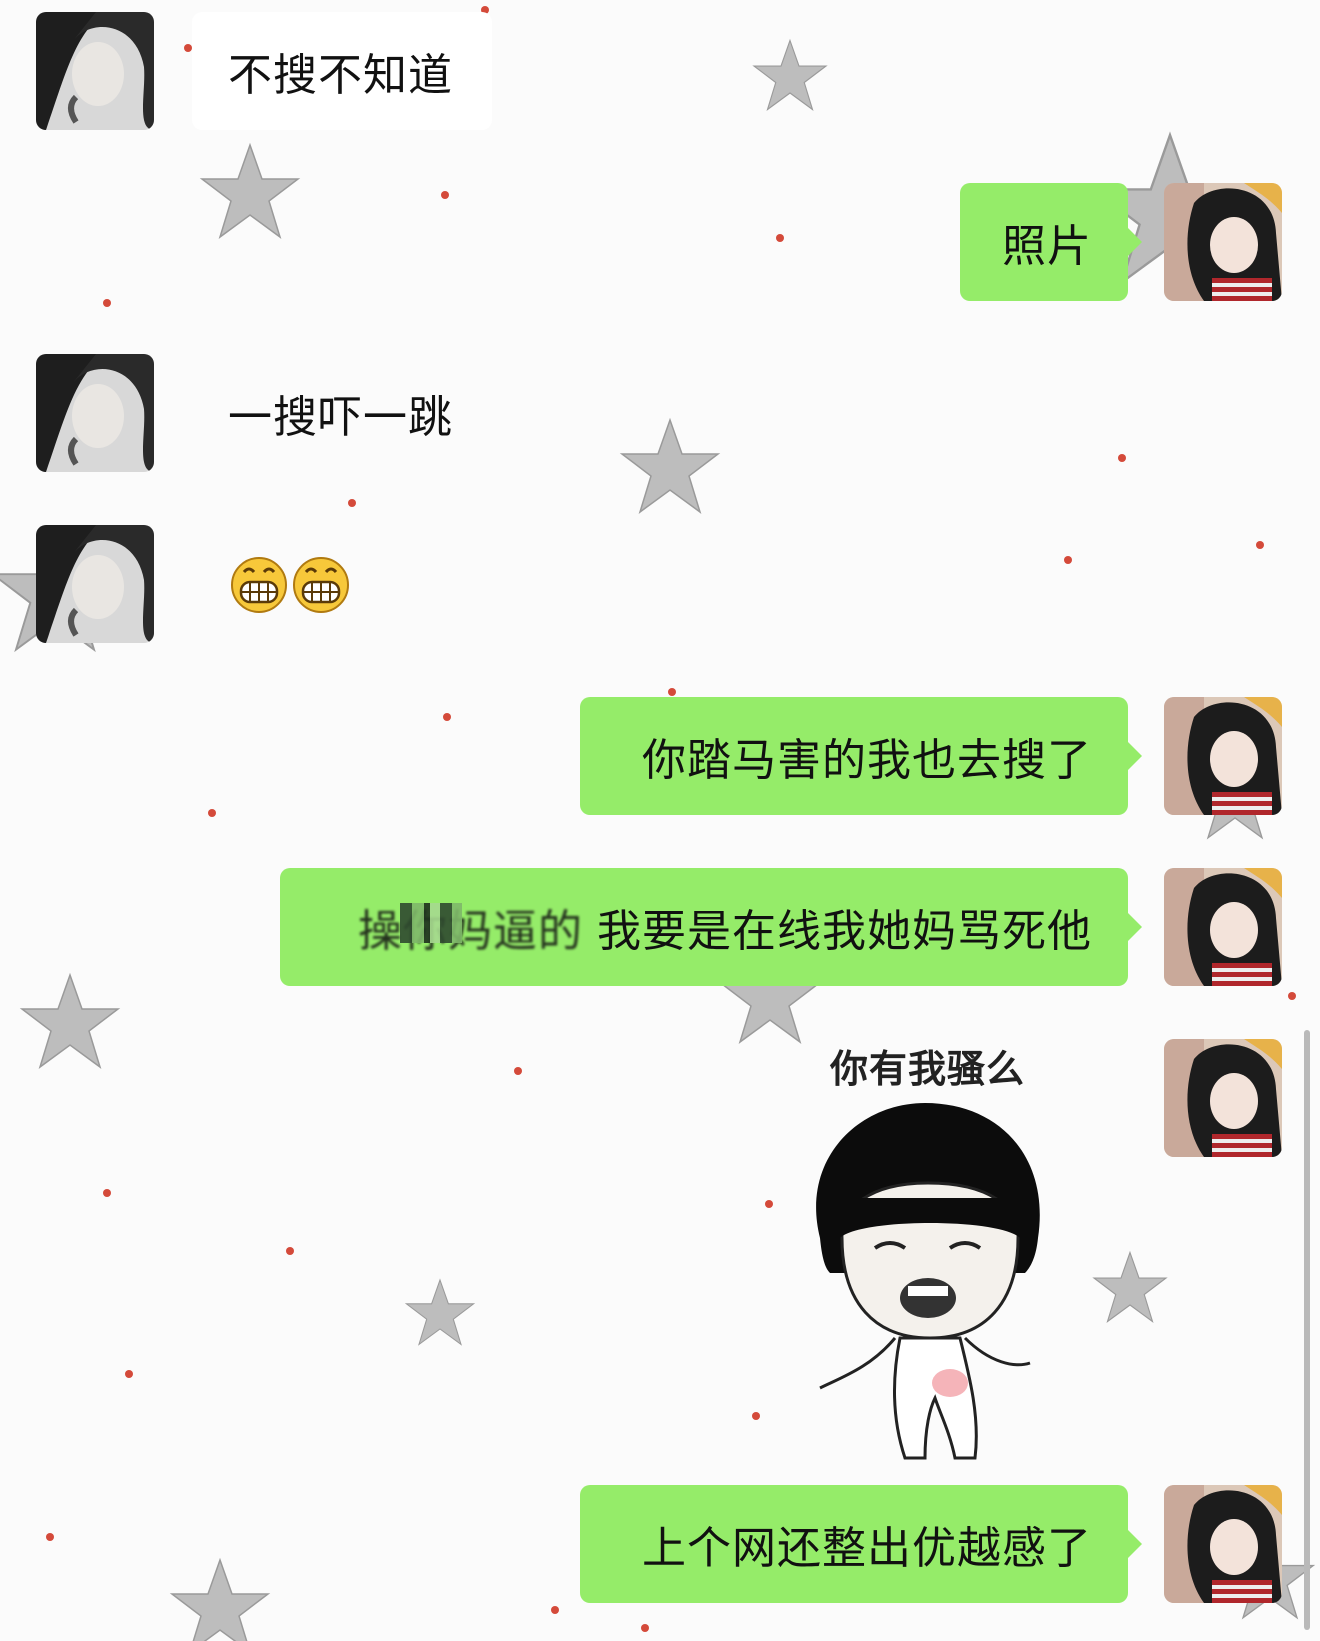  I want to click on message-text: 照片, so click(1047, 246).